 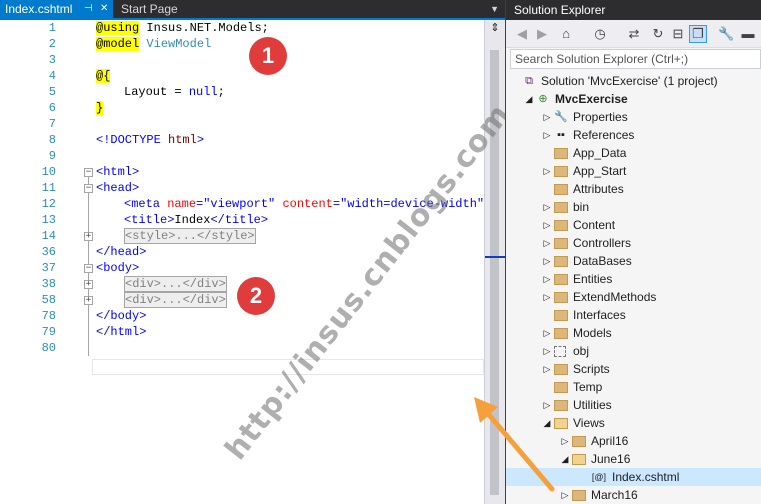 I want to click on collapsed-region: <style>...</style>, so click(x=190, y=236).